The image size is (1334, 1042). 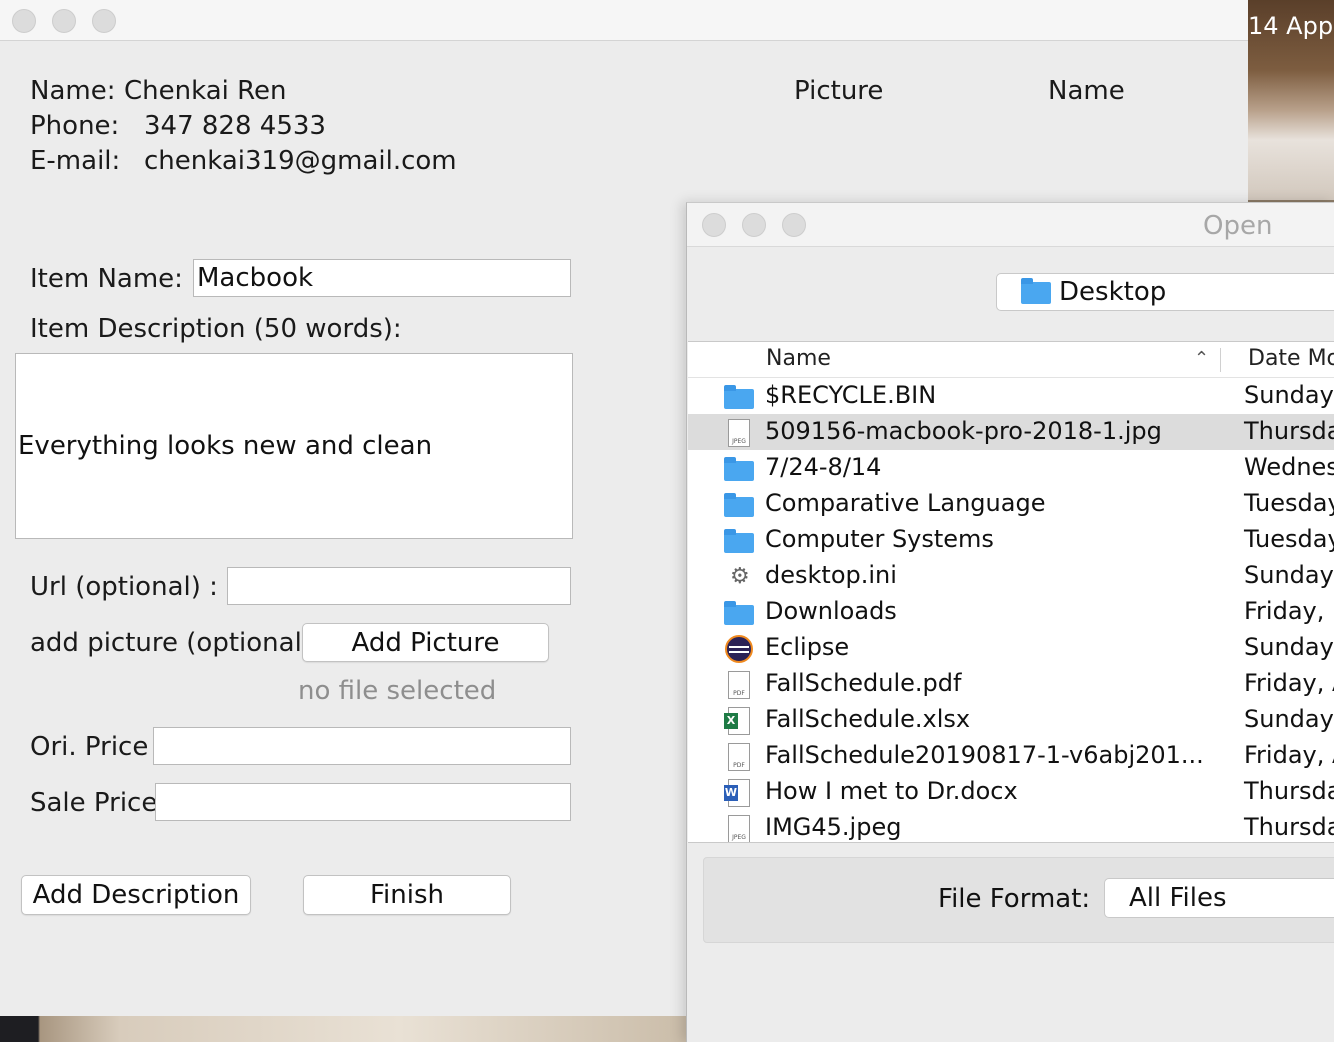 What do you see at coordinates (1220, 360) in the screenshot?
I see `column-divider` at bounding box center [1220, 360].